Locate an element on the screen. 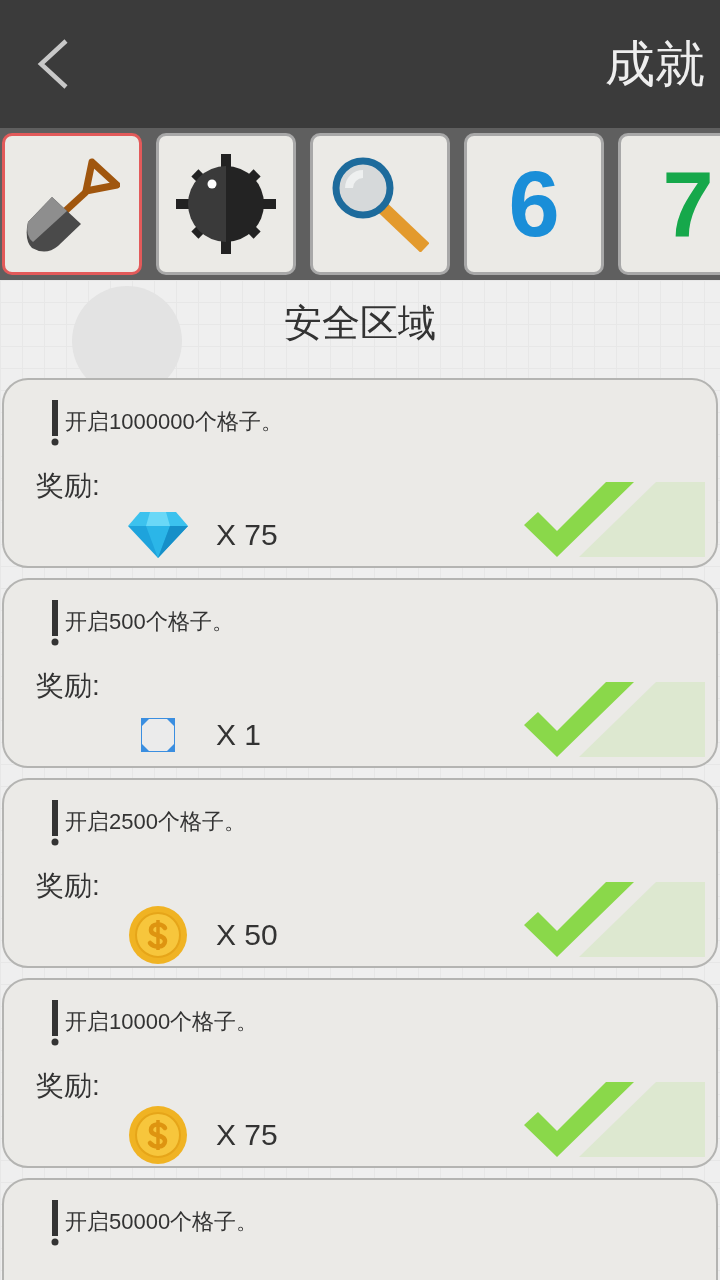  reward-count: X 1 is located at coordinates (239, 735).